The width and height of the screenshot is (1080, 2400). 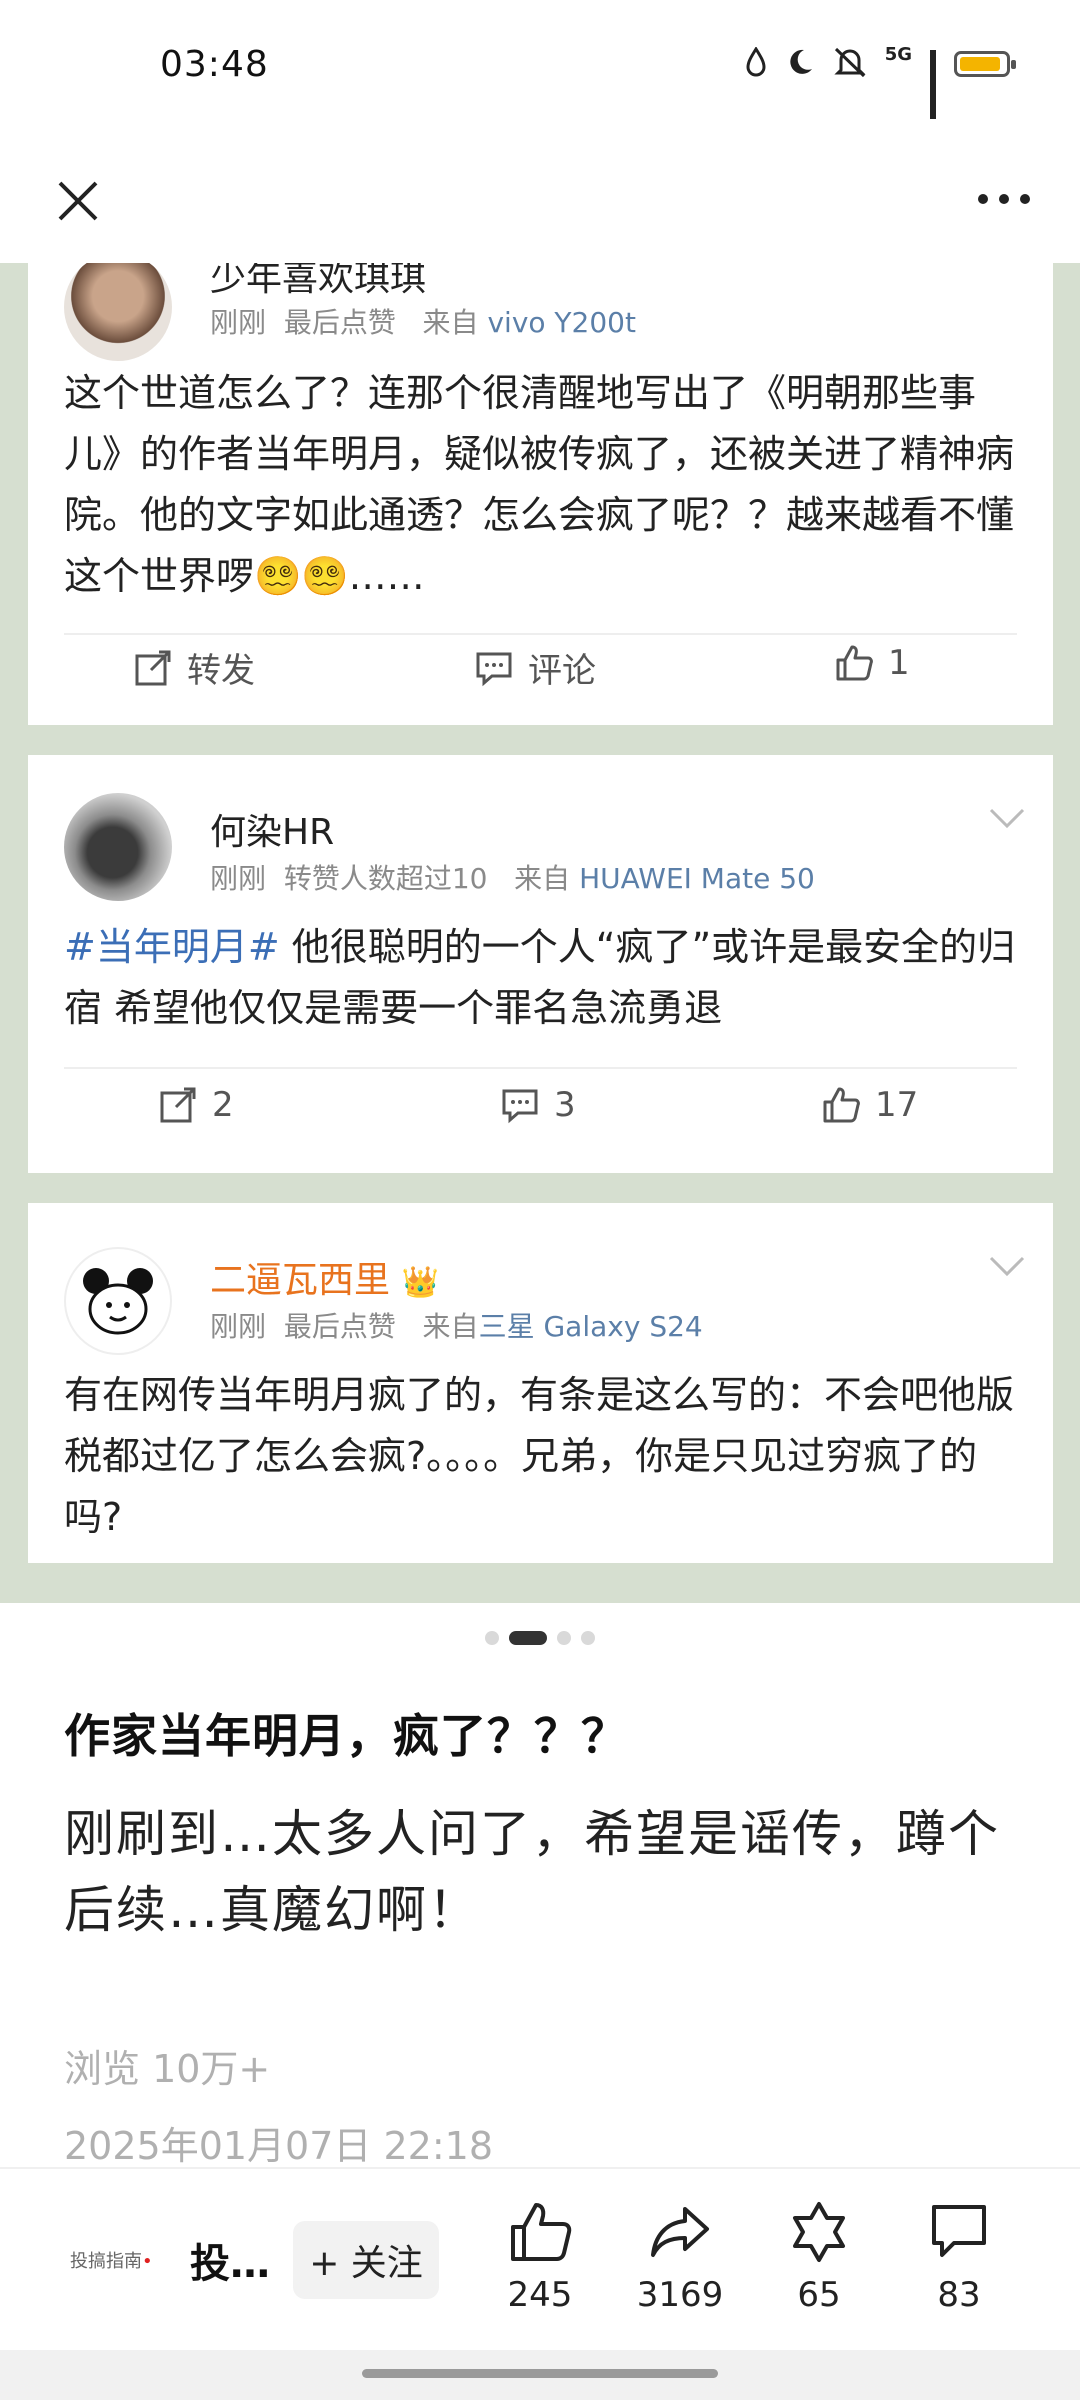 I want to click on image-pager, so click(x=540, y=1638).